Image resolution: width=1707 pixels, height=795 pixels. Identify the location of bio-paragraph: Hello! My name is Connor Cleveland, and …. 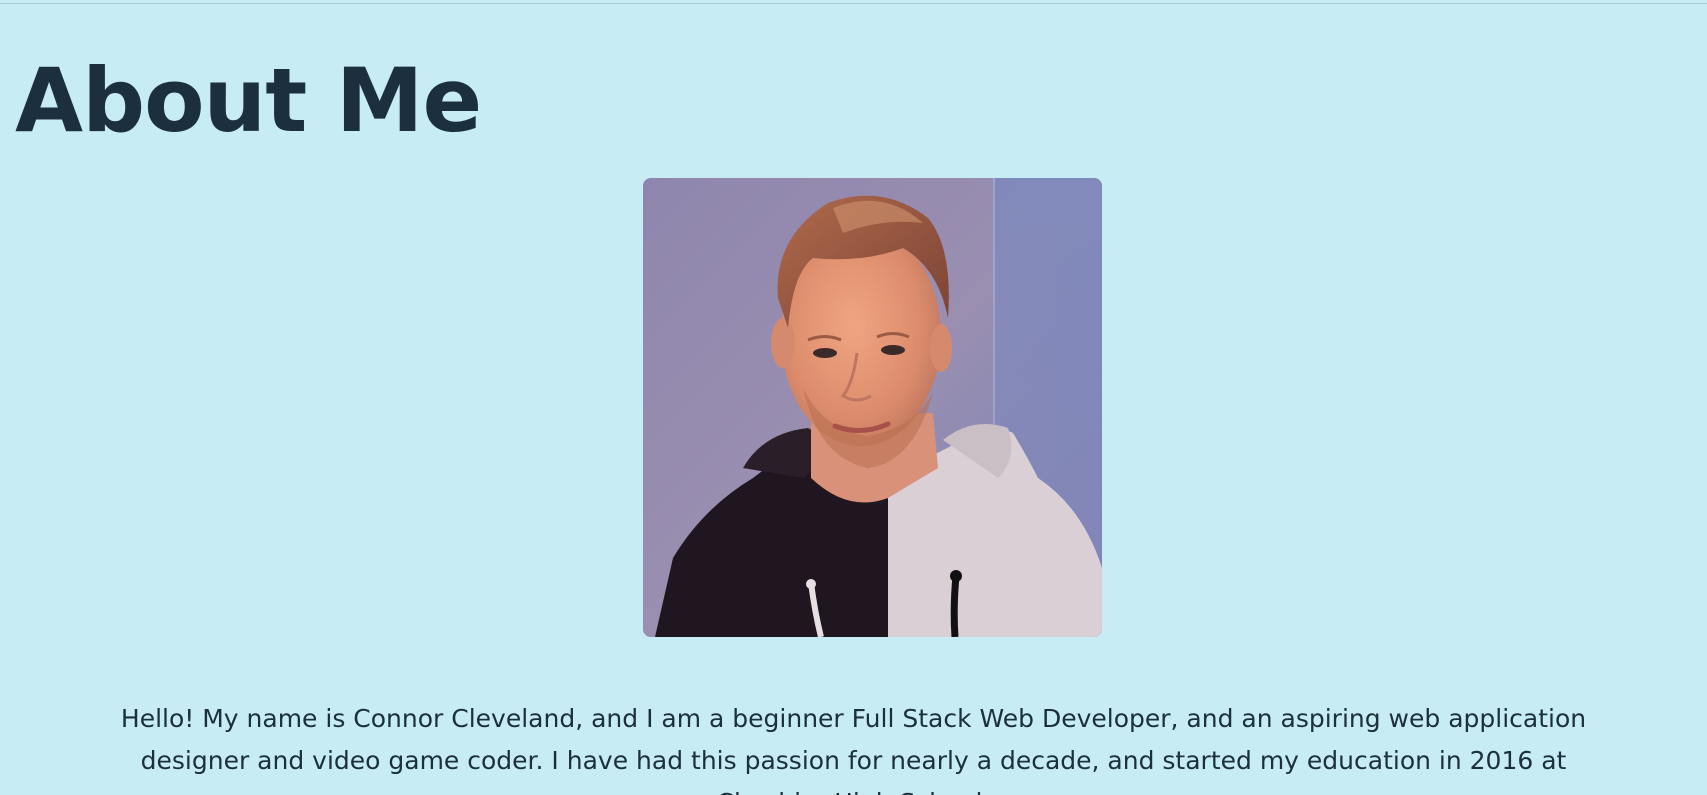
(853, 749).